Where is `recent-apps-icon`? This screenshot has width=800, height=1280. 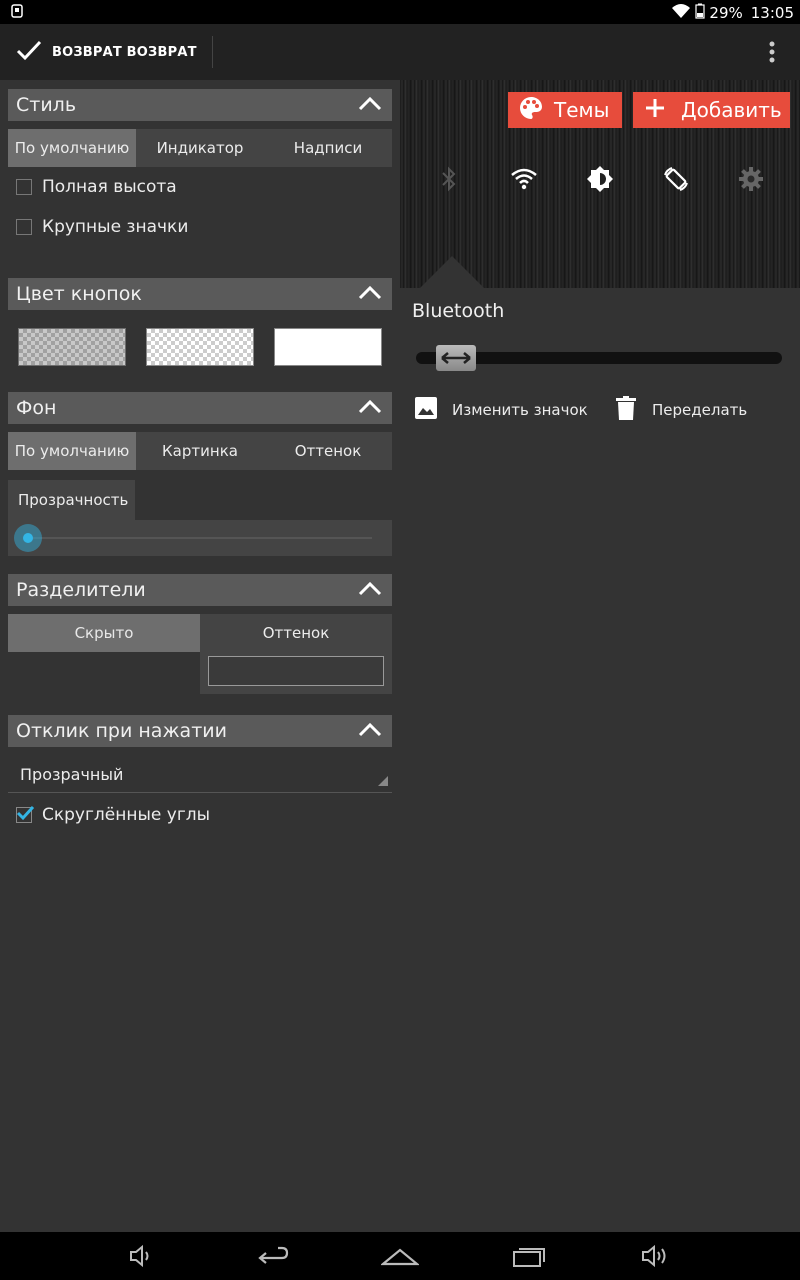
recent-apps-icon is located at coordinates (530, 1256).